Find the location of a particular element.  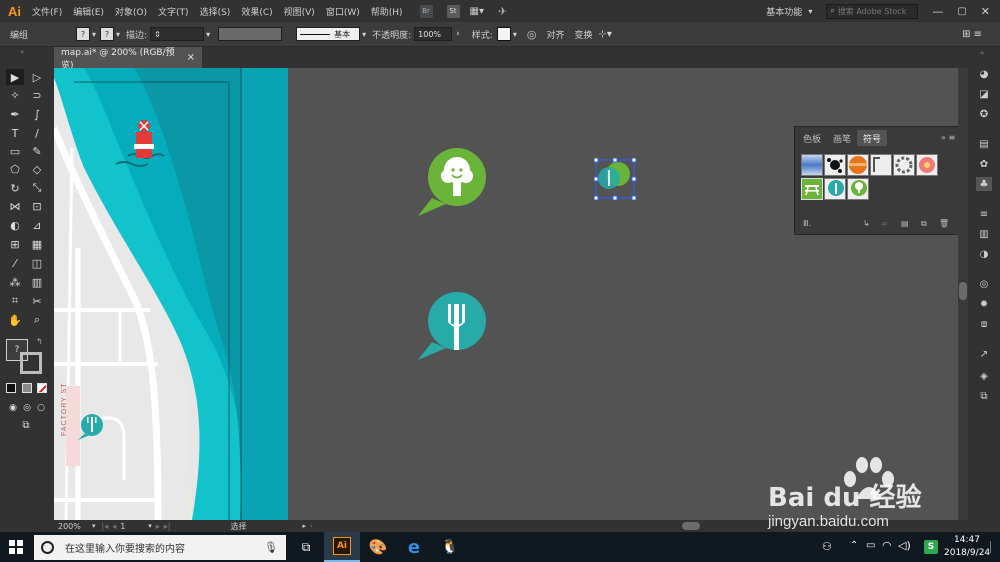

selection-tool-icon: ▶ is located at coordinates (15, 77).